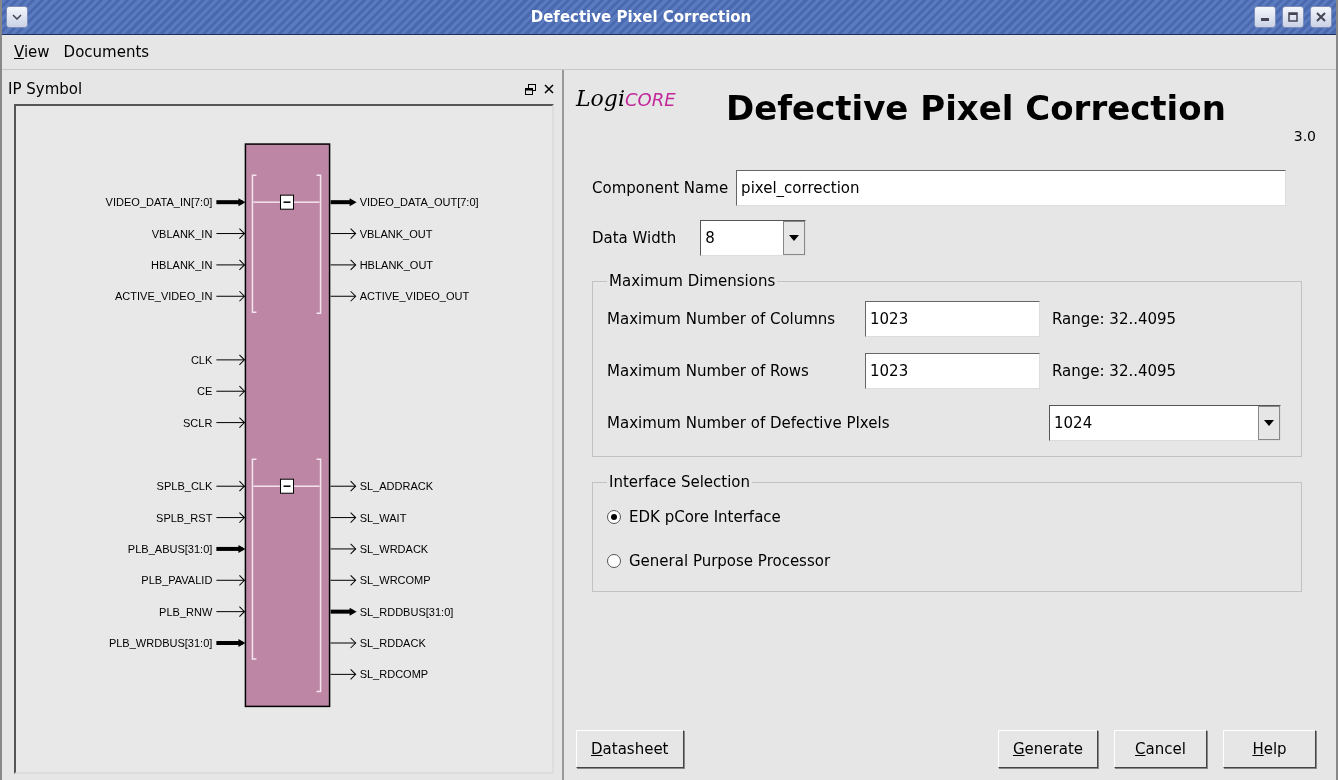 The height and width of the screenshot is (780, 1338). Describe the element at coordinates (692, 281) in the screenshot. I see `group-title: Maximum Dimensions` at that location.